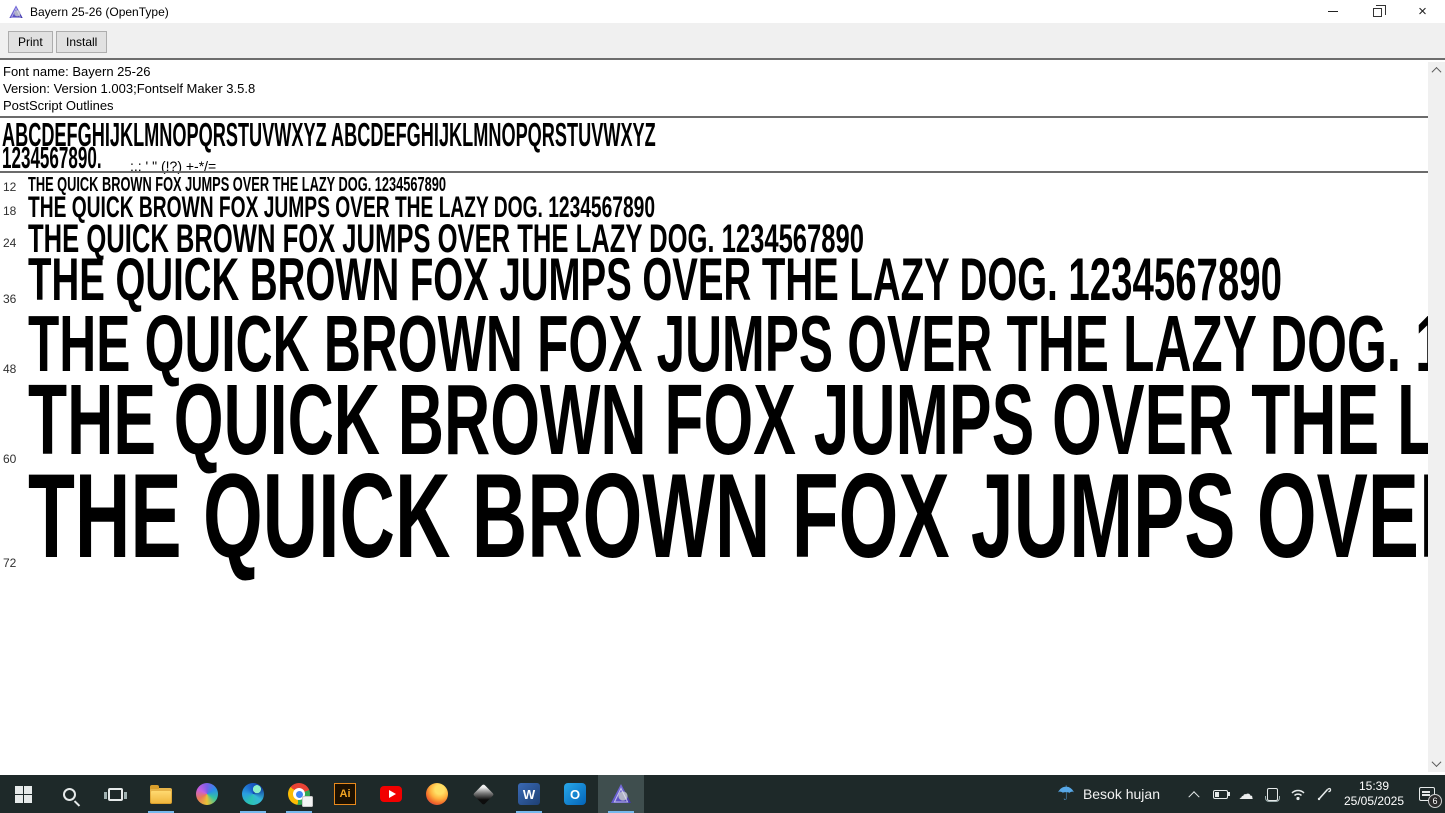  I want to click on install-button: Install, so click(82, 42).